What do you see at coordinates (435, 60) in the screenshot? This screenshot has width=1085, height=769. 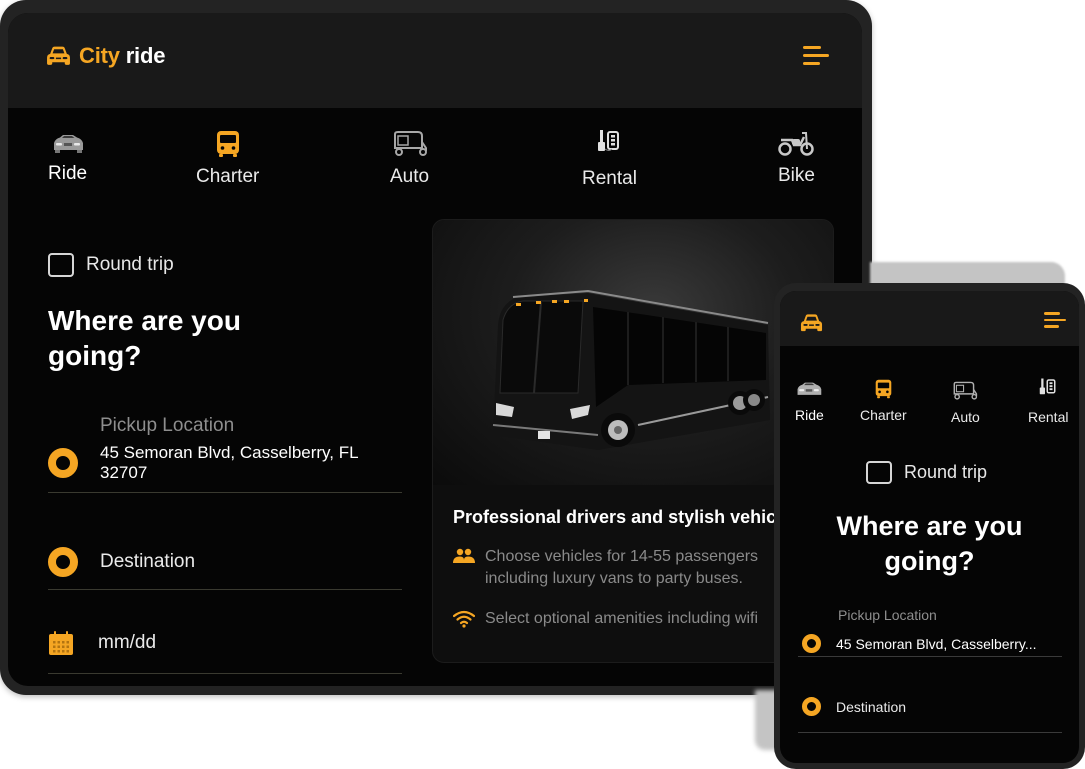 I see `app-header: City ride` at bounding box center [435, 60].